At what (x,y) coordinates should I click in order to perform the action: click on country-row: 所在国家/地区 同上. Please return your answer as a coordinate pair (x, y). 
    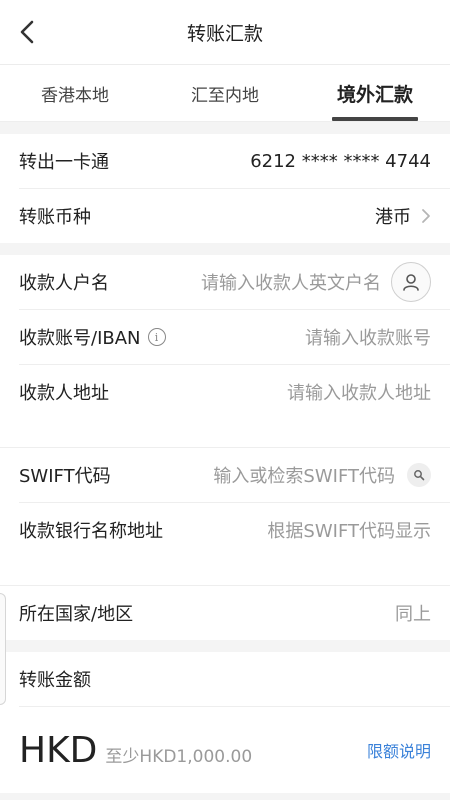
    Looking at the image, I should click on (234, 613).